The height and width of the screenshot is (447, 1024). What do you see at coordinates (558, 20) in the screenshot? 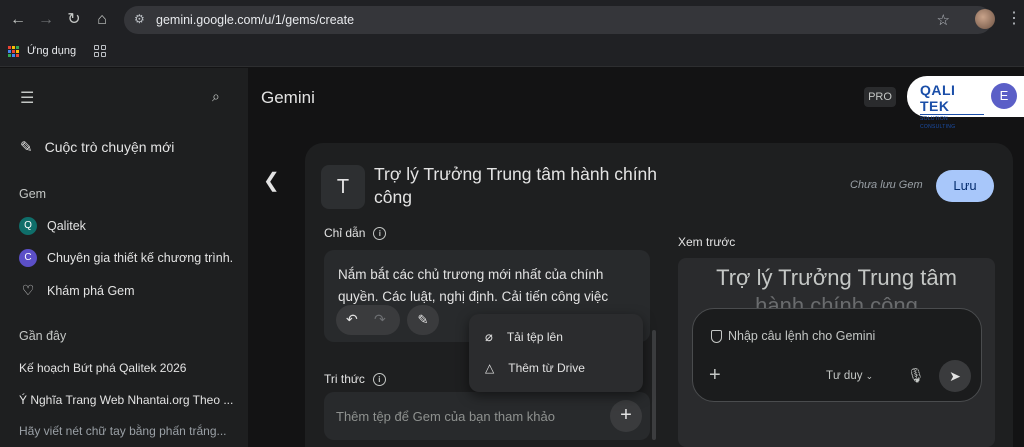
I see `address-bar: ⚙ gemini.google.com/u/1/gems/create ☆` at bounding box center [558, 20].